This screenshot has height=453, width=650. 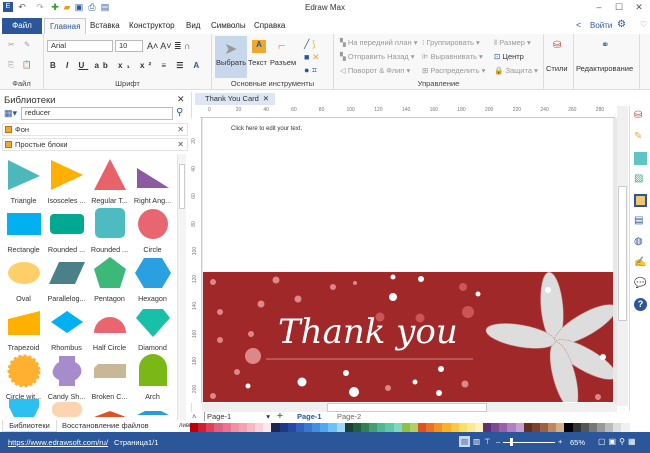 I want to click on expand-icon: ˄, so click(x=194, y=416).